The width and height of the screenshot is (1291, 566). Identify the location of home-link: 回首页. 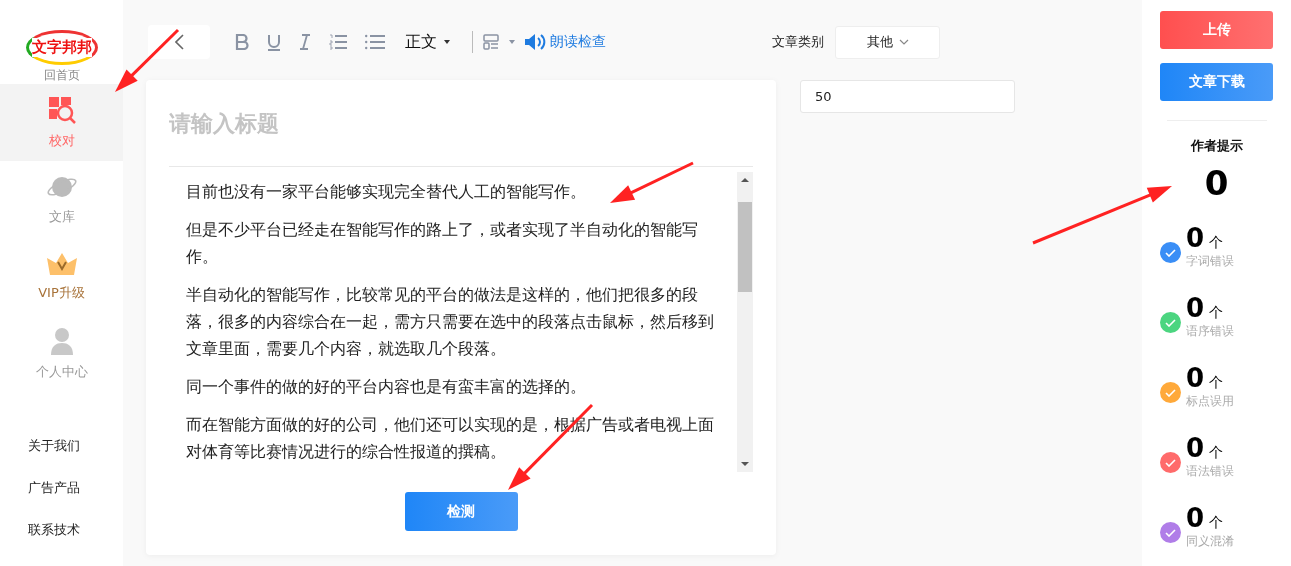
(61, 75).